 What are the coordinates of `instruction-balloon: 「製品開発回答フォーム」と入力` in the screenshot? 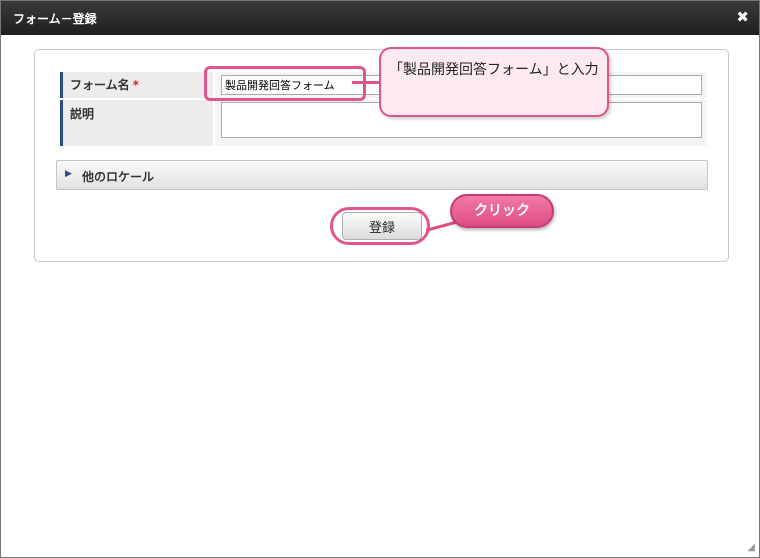 It's located at (494, 82).